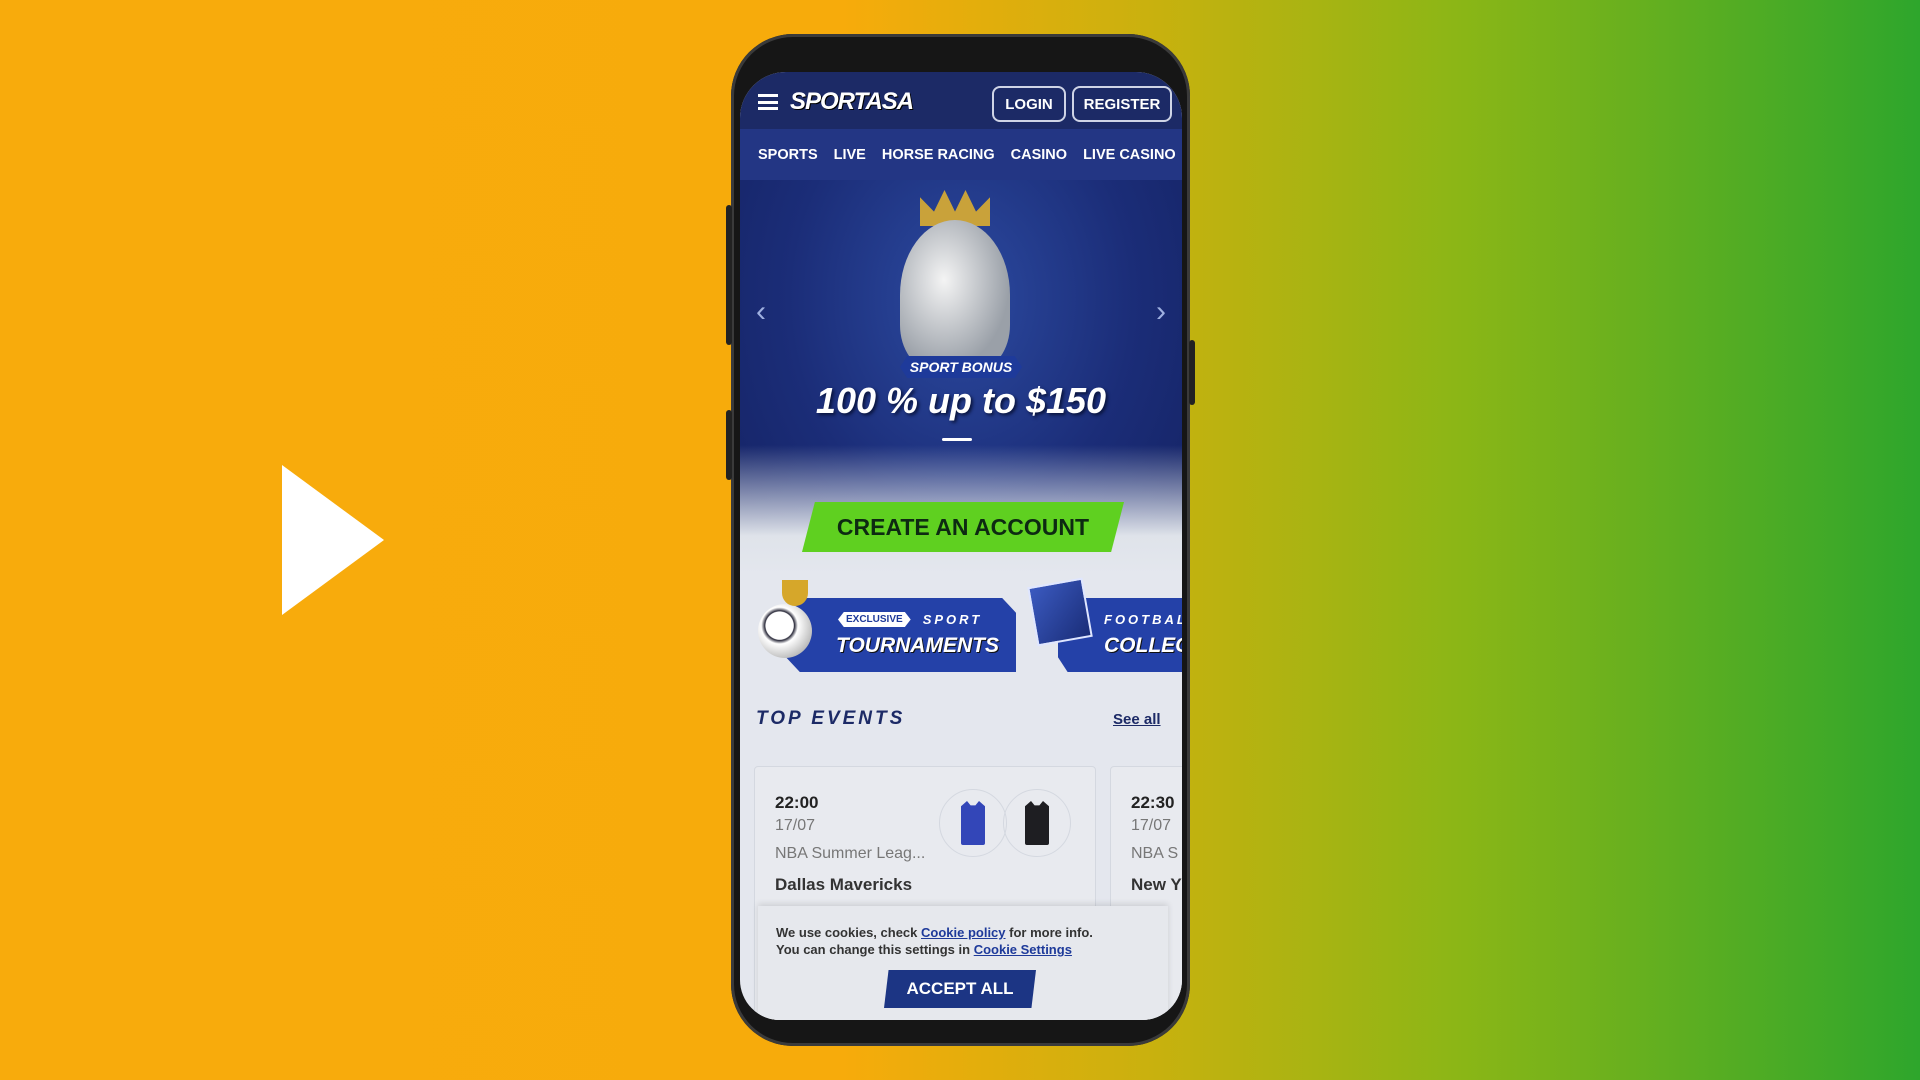 This screenshot has height=1080, width=1920. What do you see at coordinates (795, 593) in the screenshot?
I see `trophy-icon` at bounding box center [795, 593].